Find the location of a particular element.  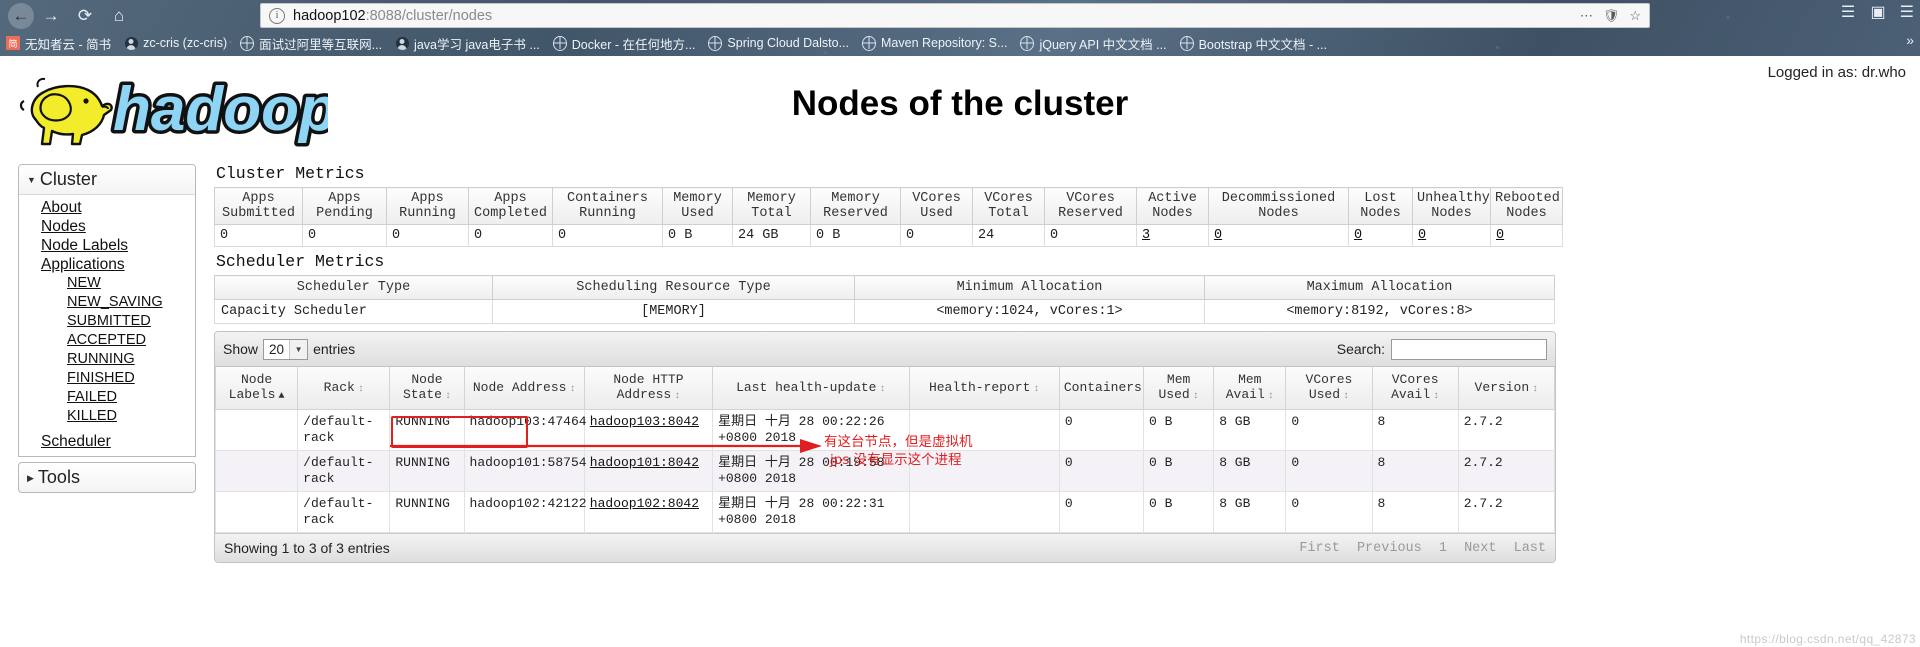

sidebar-item-node-labels: Node Labels is located at coordinates (107, 245).